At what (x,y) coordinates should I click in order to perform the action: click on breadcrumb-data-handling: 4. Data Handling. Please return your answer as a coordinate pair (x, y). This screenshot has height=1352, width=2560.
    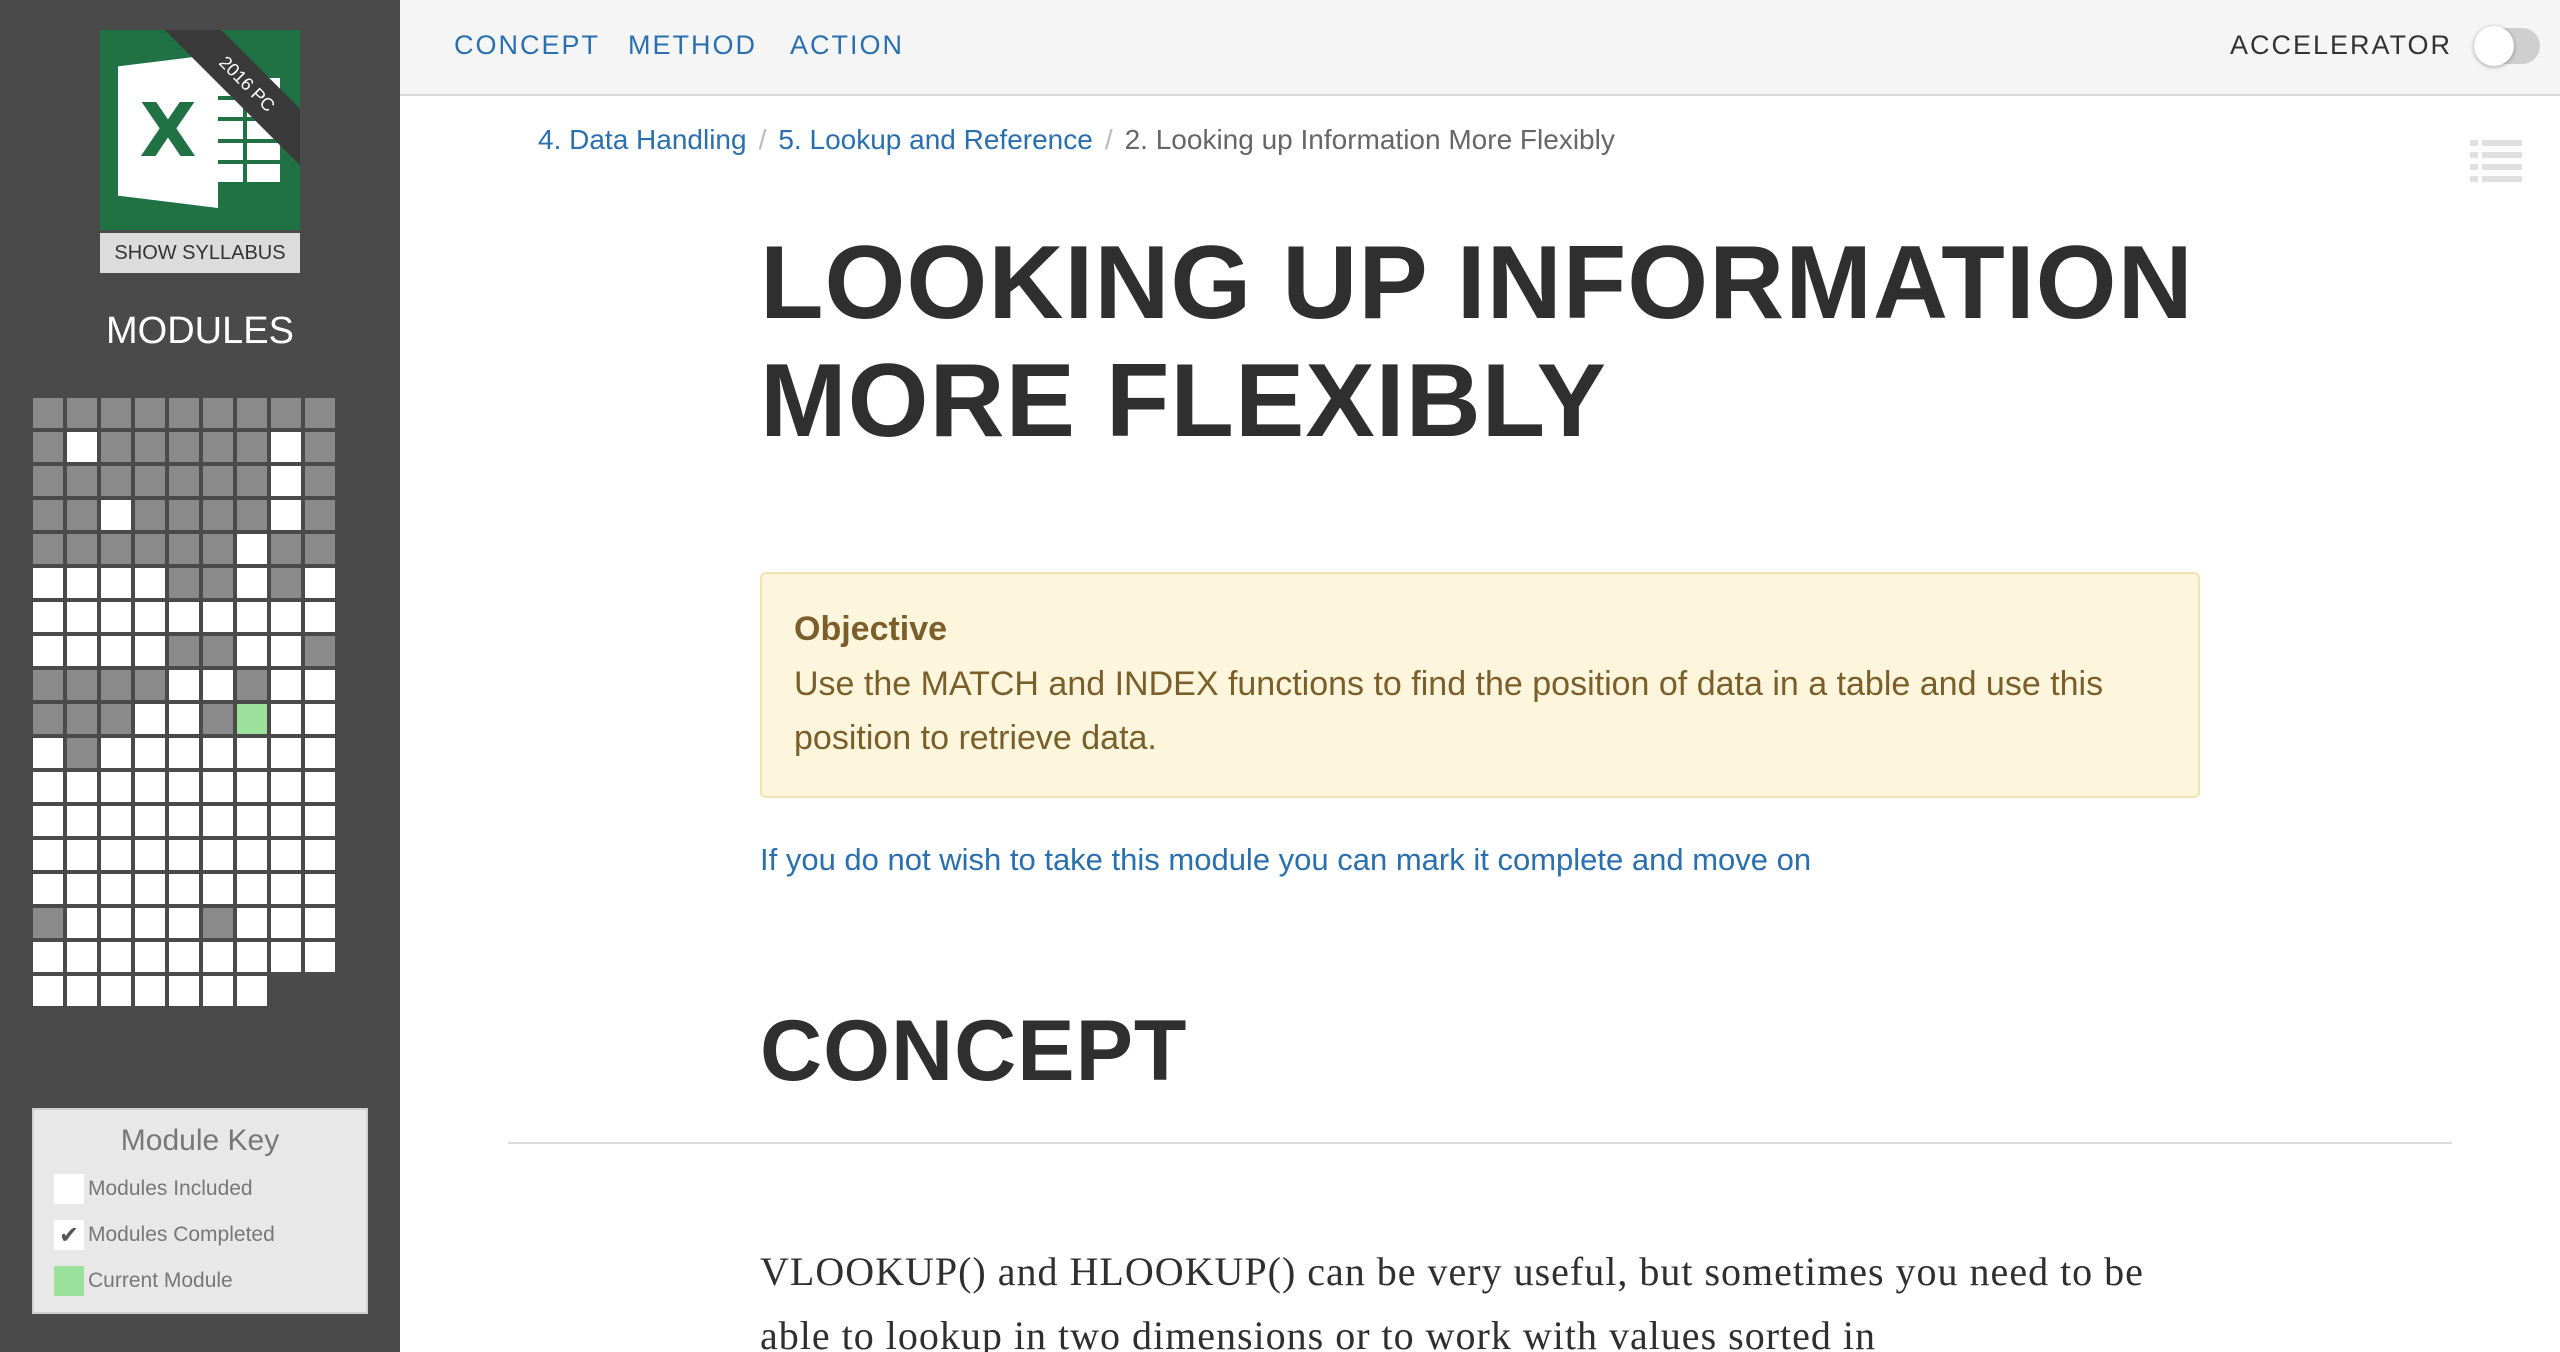
    Looking at the image, I should click on (642, 140).